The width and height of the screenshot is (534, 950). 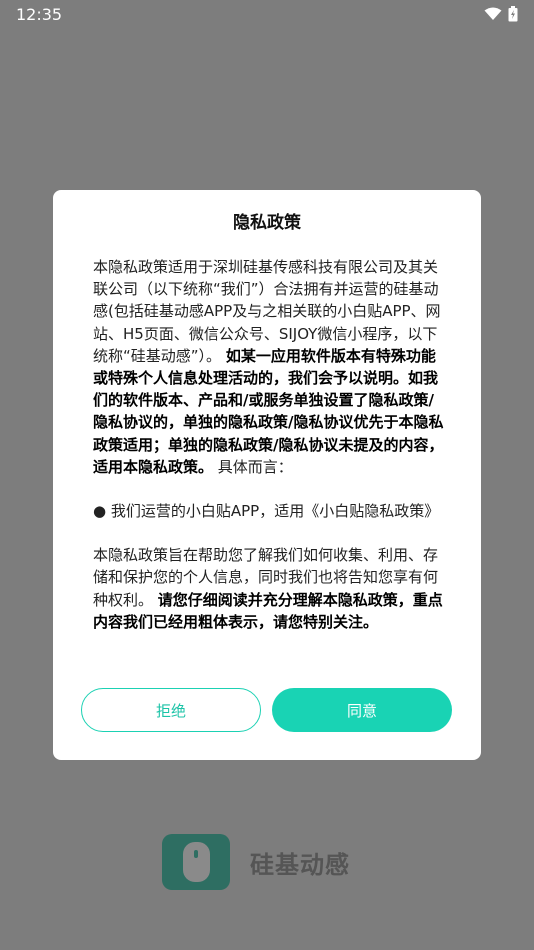 I want to click on status-icons, so click(x=501, y=14).